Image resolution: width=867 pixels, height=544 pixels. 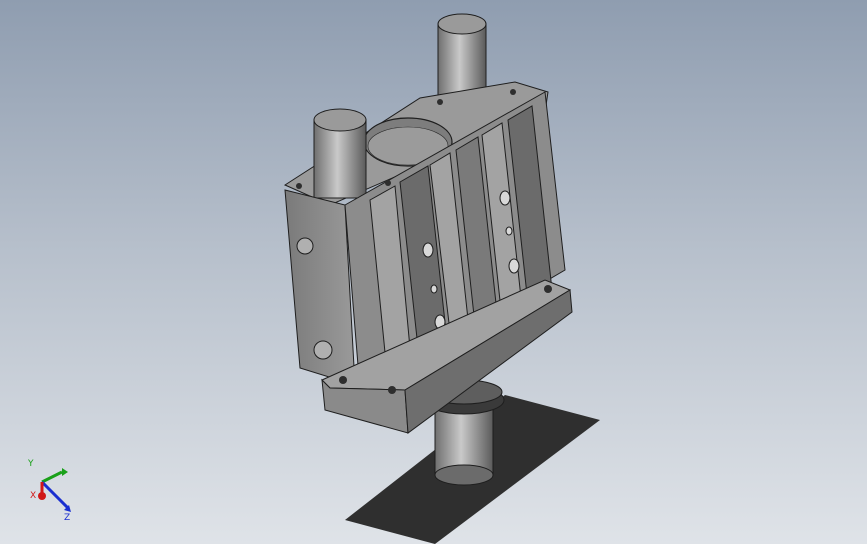 What do you see at coordinates (67, 517) in the screenshot?
I see `triad-z-label: Z` at bounding box center [67, 517].